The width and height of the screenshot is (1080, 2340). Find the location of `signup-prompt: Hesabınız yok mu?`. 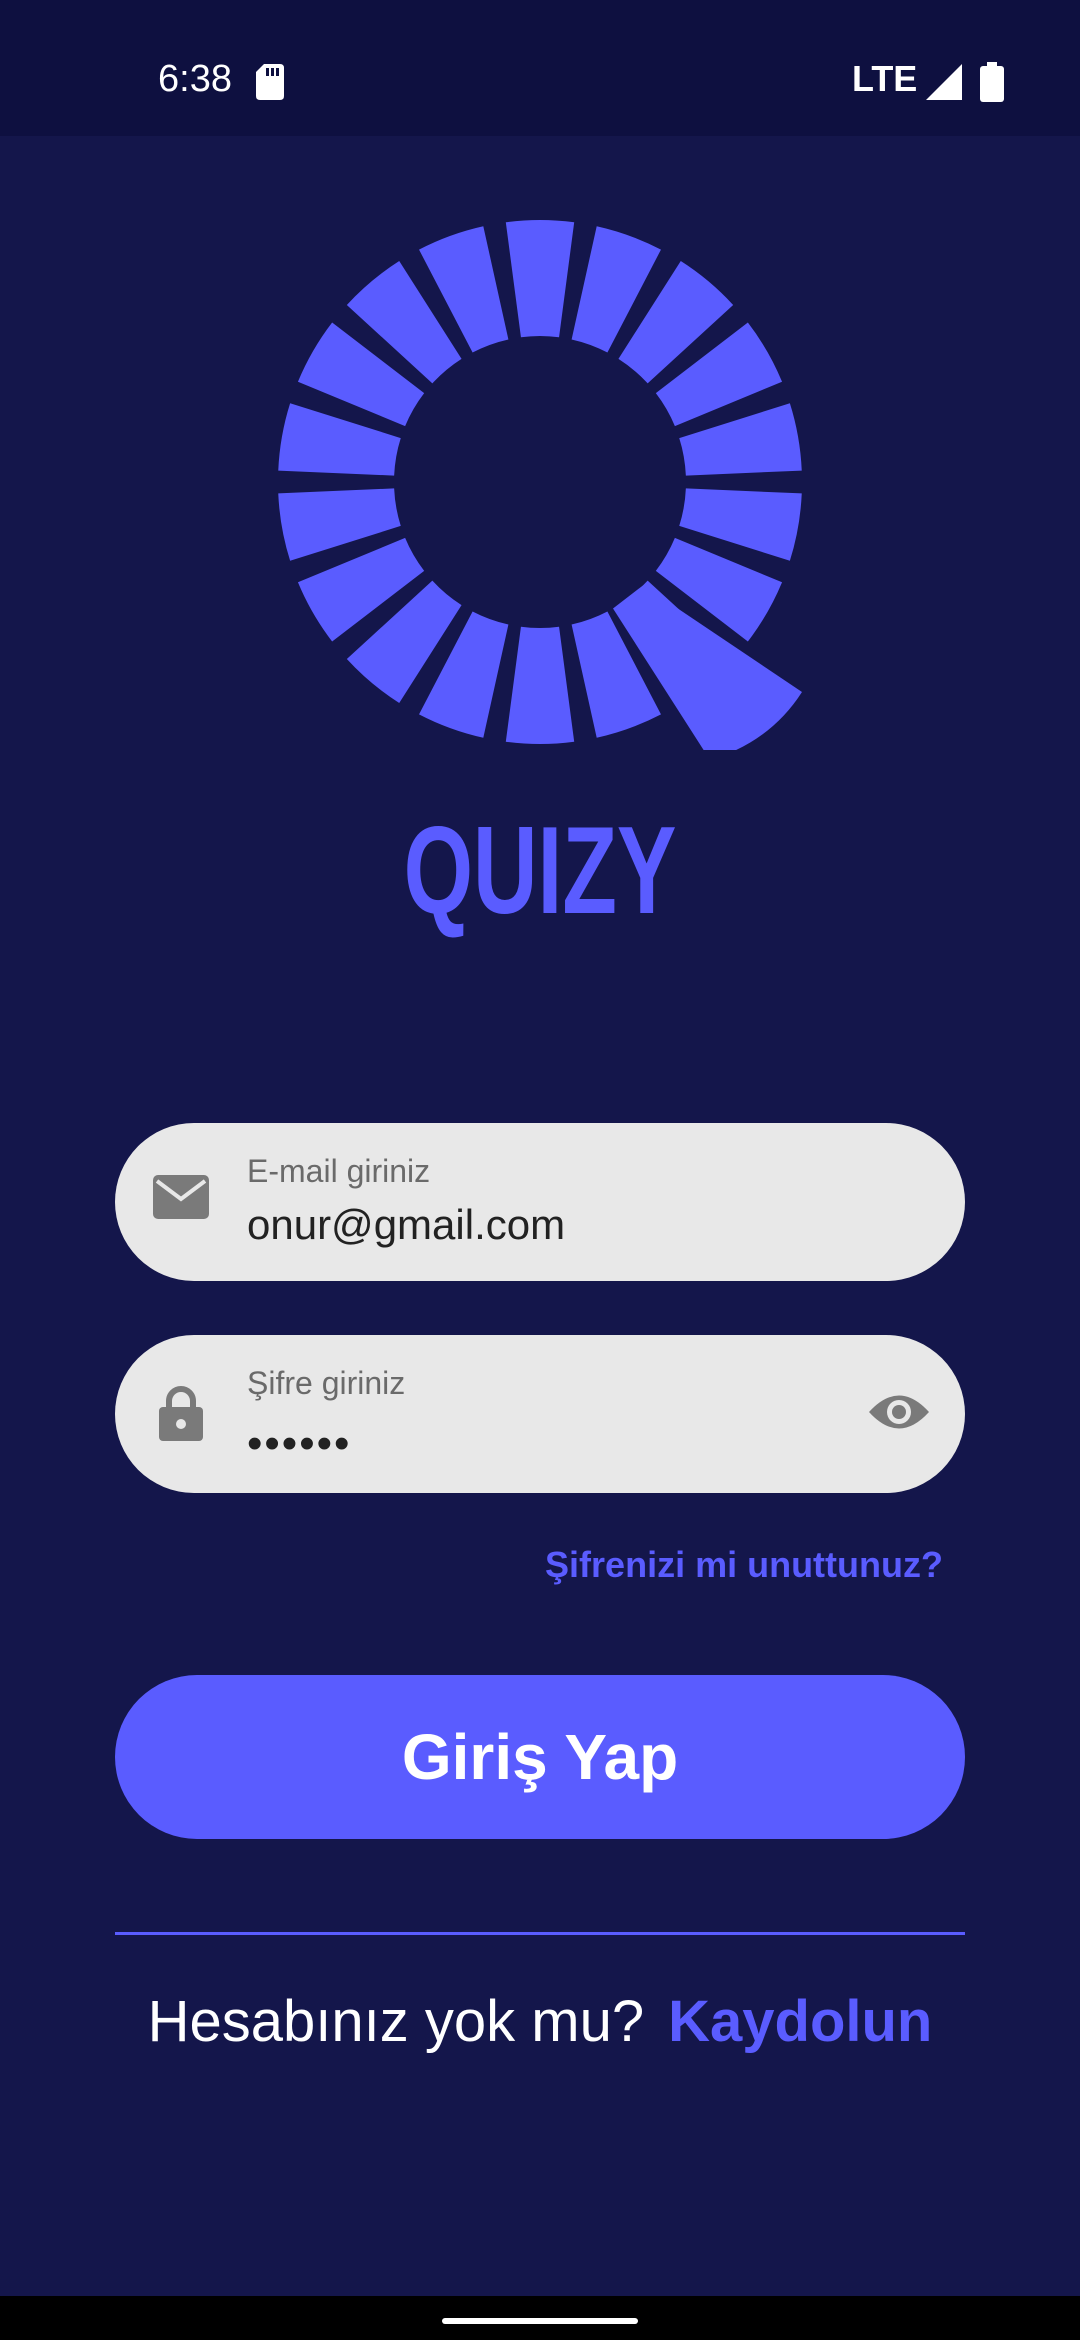

signup-prompt: Hesabınız yok mu? is located at coordinates (396, 2021).